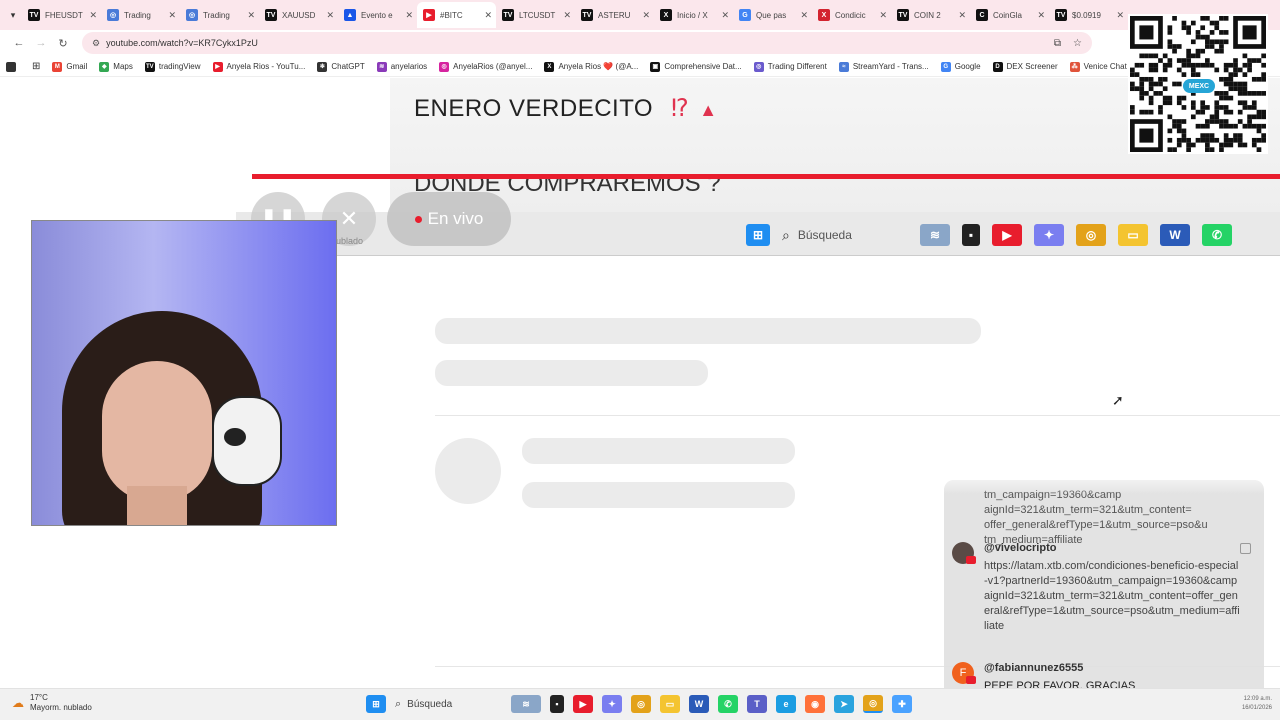 The height and width of the screenshot is (720, 1280). What do you see at coordinates (930, 15) in the screenshot?
I see `browser-tab: TV COIN 2 ✕` at bounding box center [930, 15].